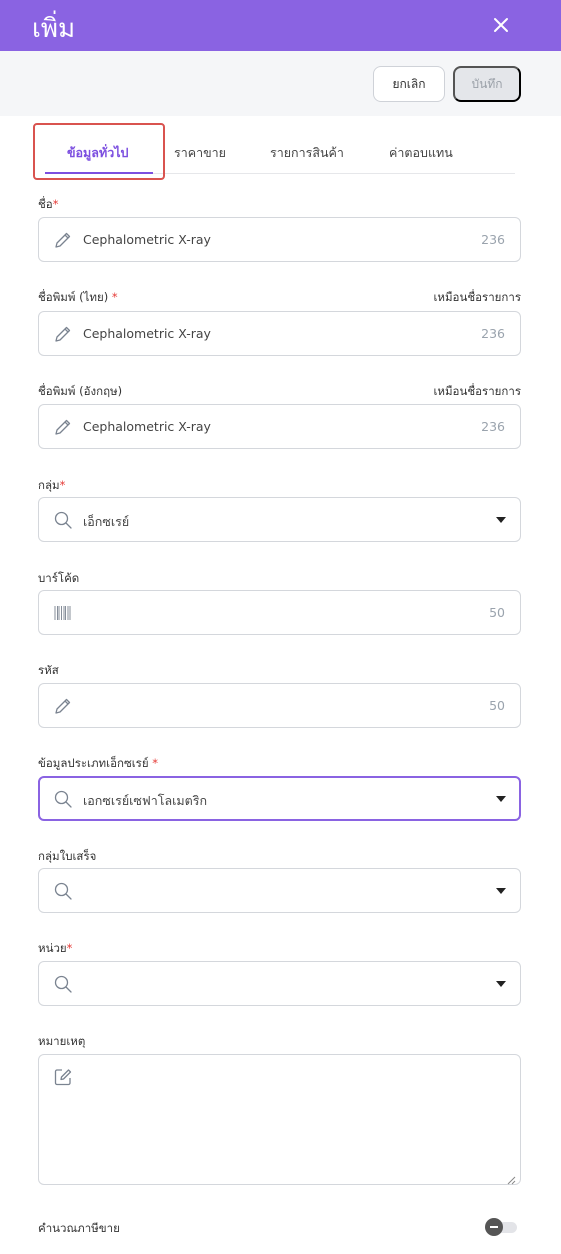 The height and width of the screenshot is (1254, 561). What do you see at coordinates (493, 426) in the screenshot?
I see `print-name-en-char-count: 236` at bounding box center [493, 426].